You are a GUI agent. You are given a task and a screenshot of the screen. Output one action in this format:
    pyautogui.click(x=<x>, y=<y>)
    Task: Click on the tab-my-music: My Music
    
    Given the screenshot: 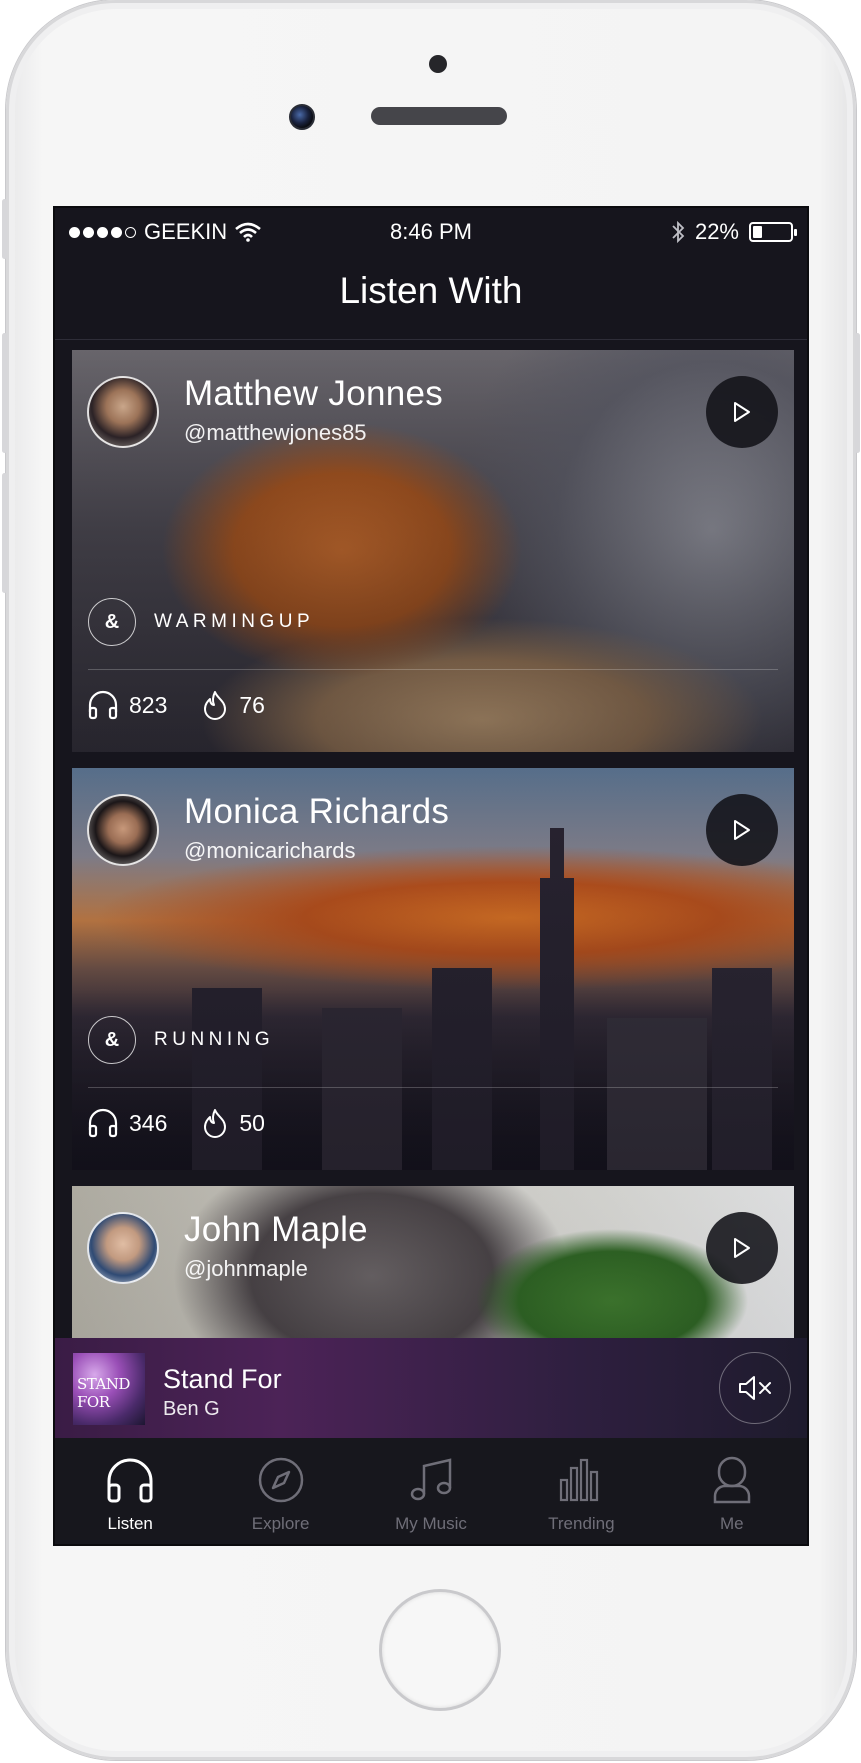 What is the action you would take?
    pyautogui.click(x=431, y=1491)
    